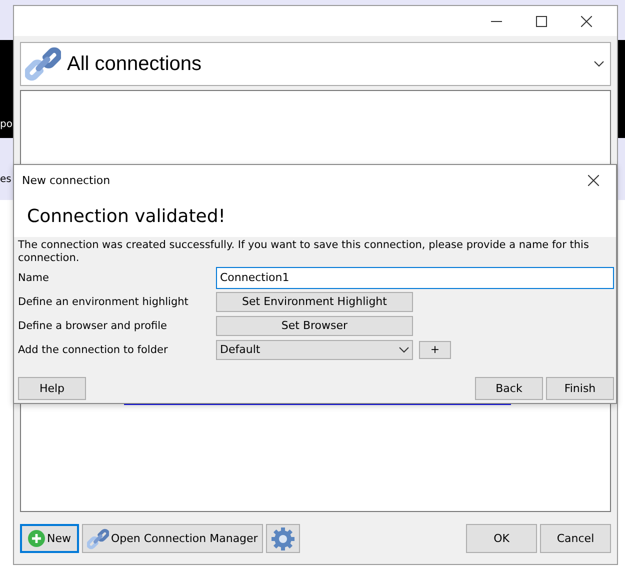 The image size is (625, 567). Describe the element at coordinates (501, 538) in the screenshot. I see `ok-button: OK` at that location.